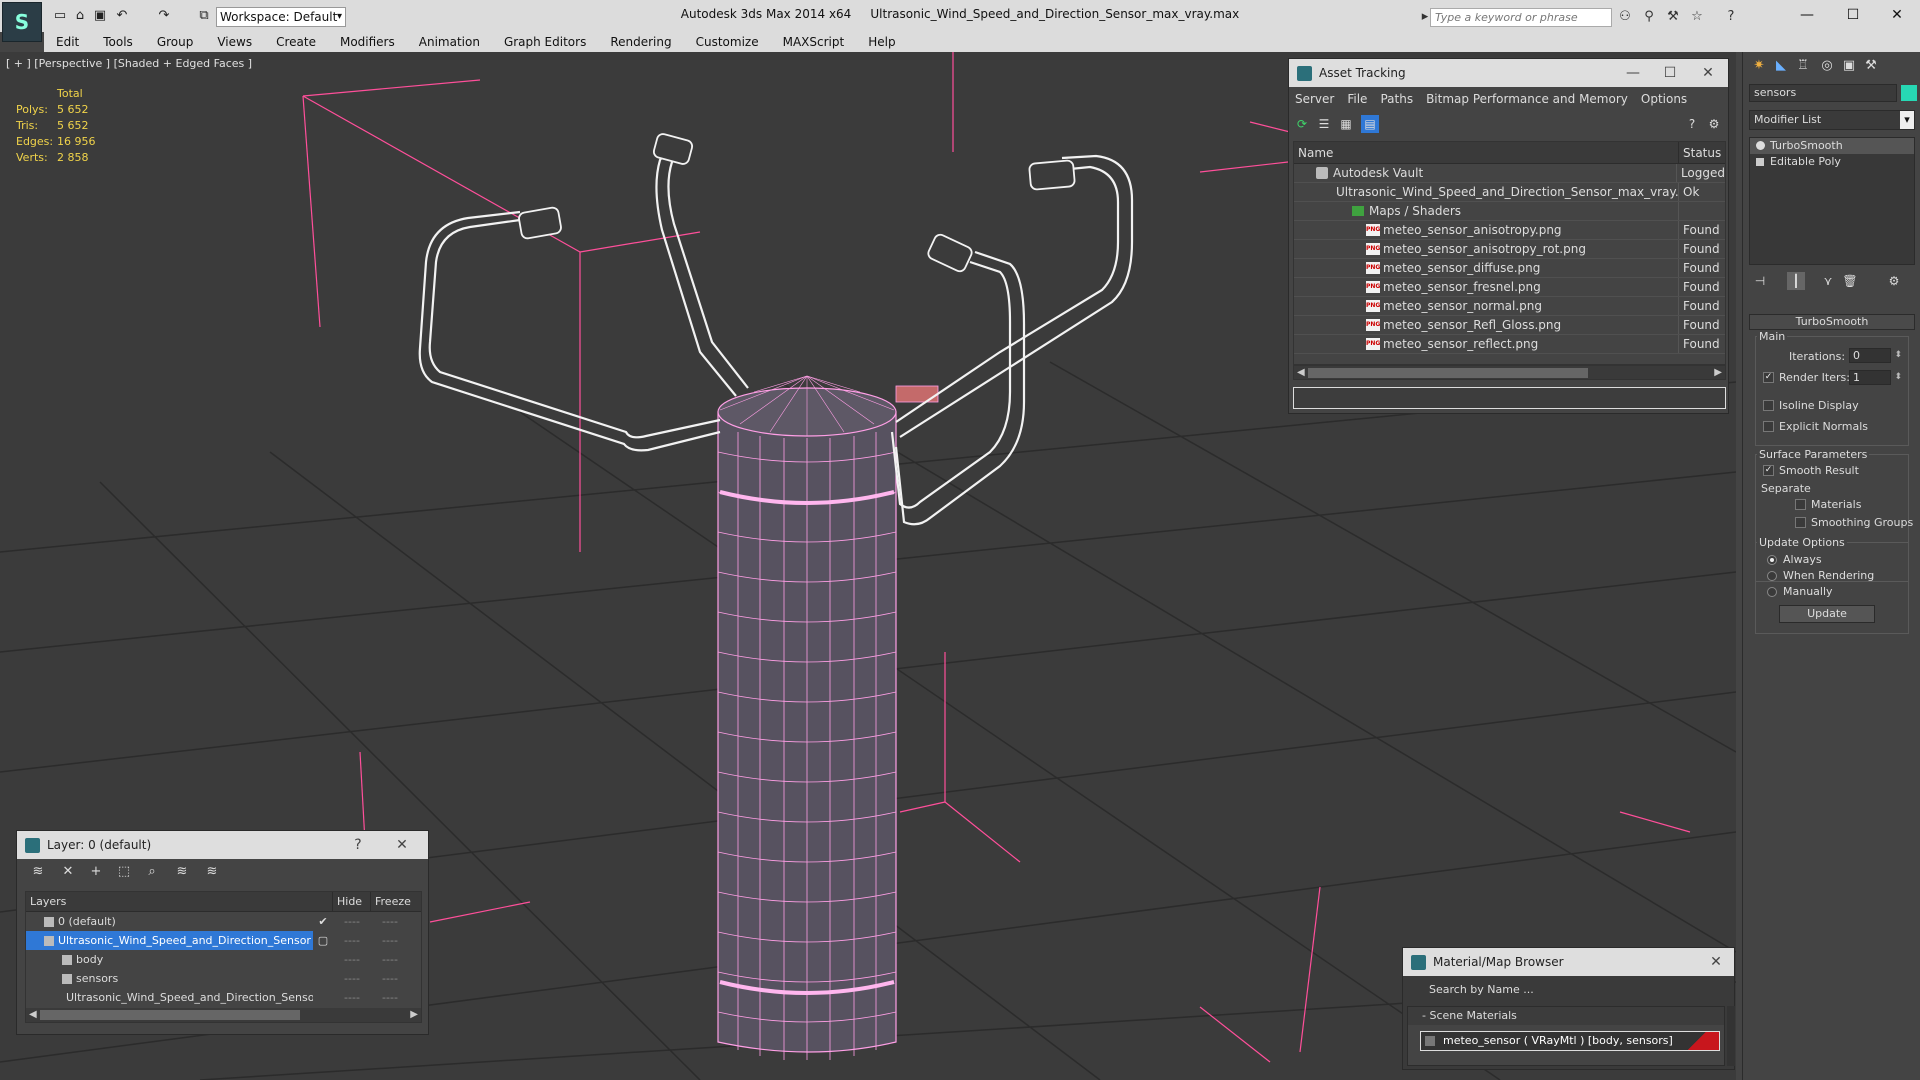  I want to click on isoline-display-checkbox, so click(1768, 405).